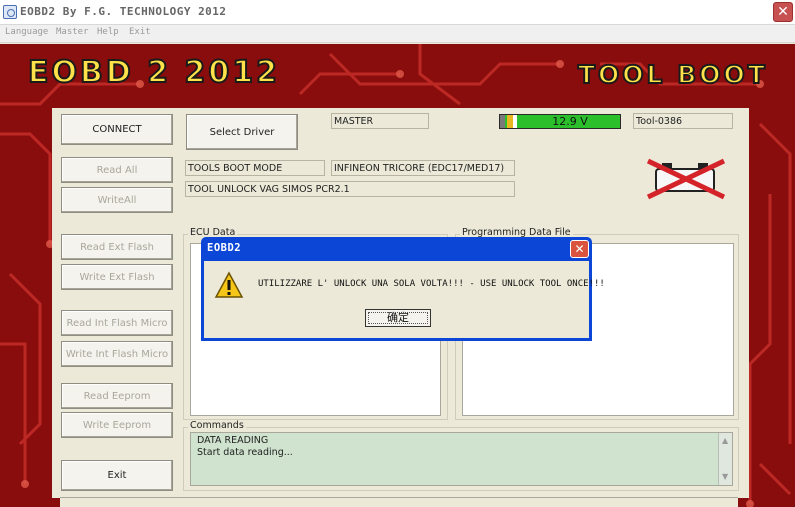 Image resolution: width=795 pixels, height=507 pixels. I want to click on read-int-flash-button: Read Int Flash Micro, so click(117, 323).